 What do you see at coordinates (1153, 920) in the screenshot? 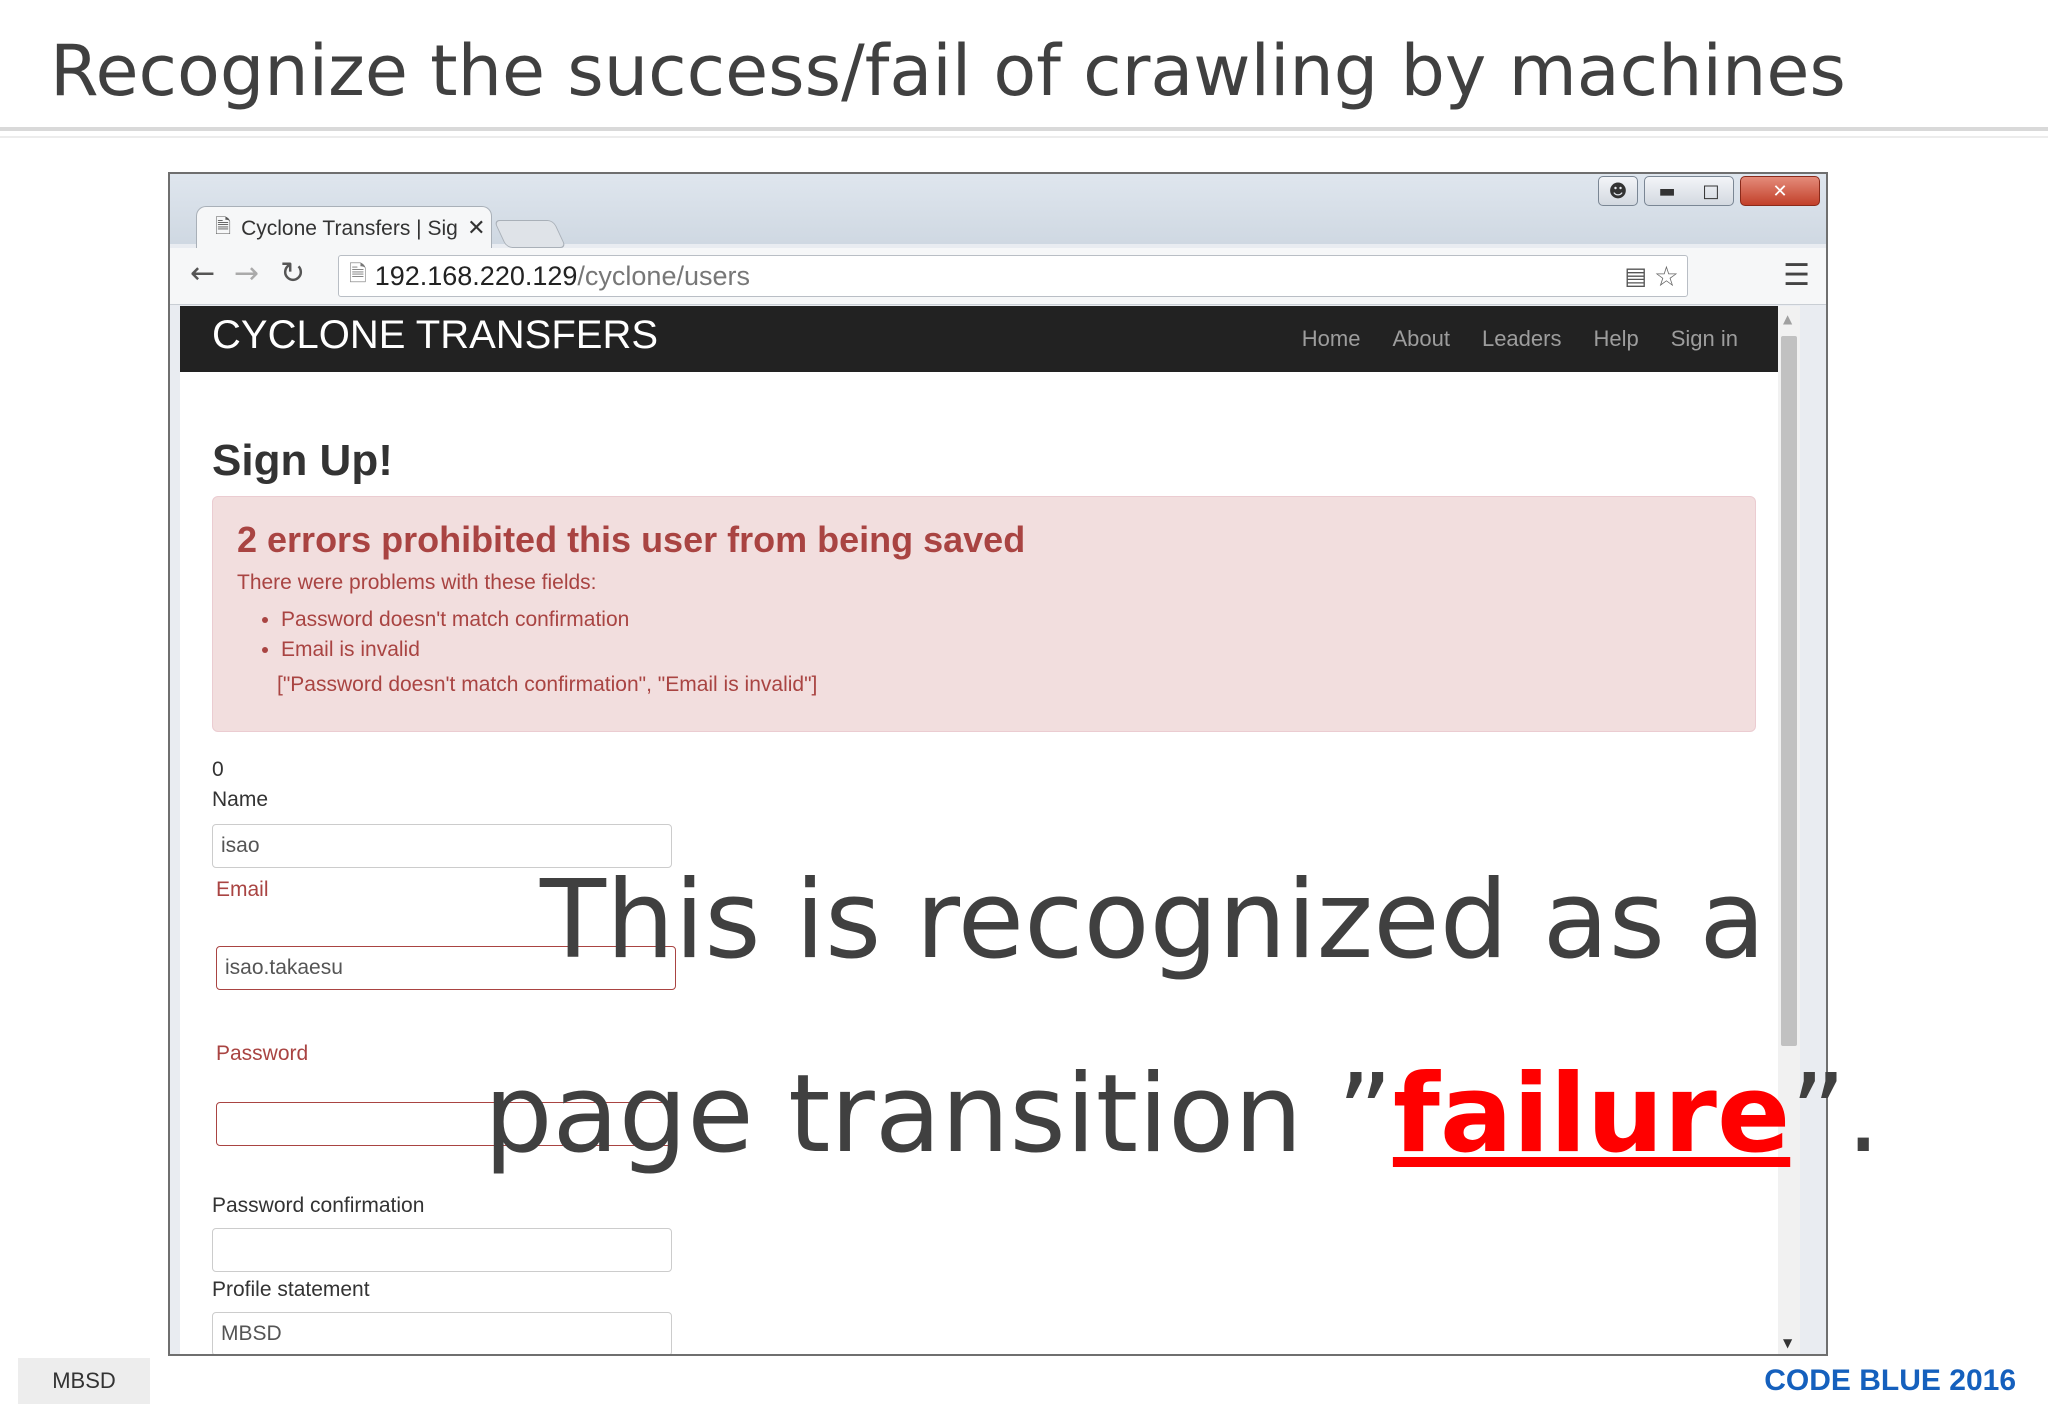
I see `caption-line-1: This is recognized as a` at bounding box center [1153, 920].